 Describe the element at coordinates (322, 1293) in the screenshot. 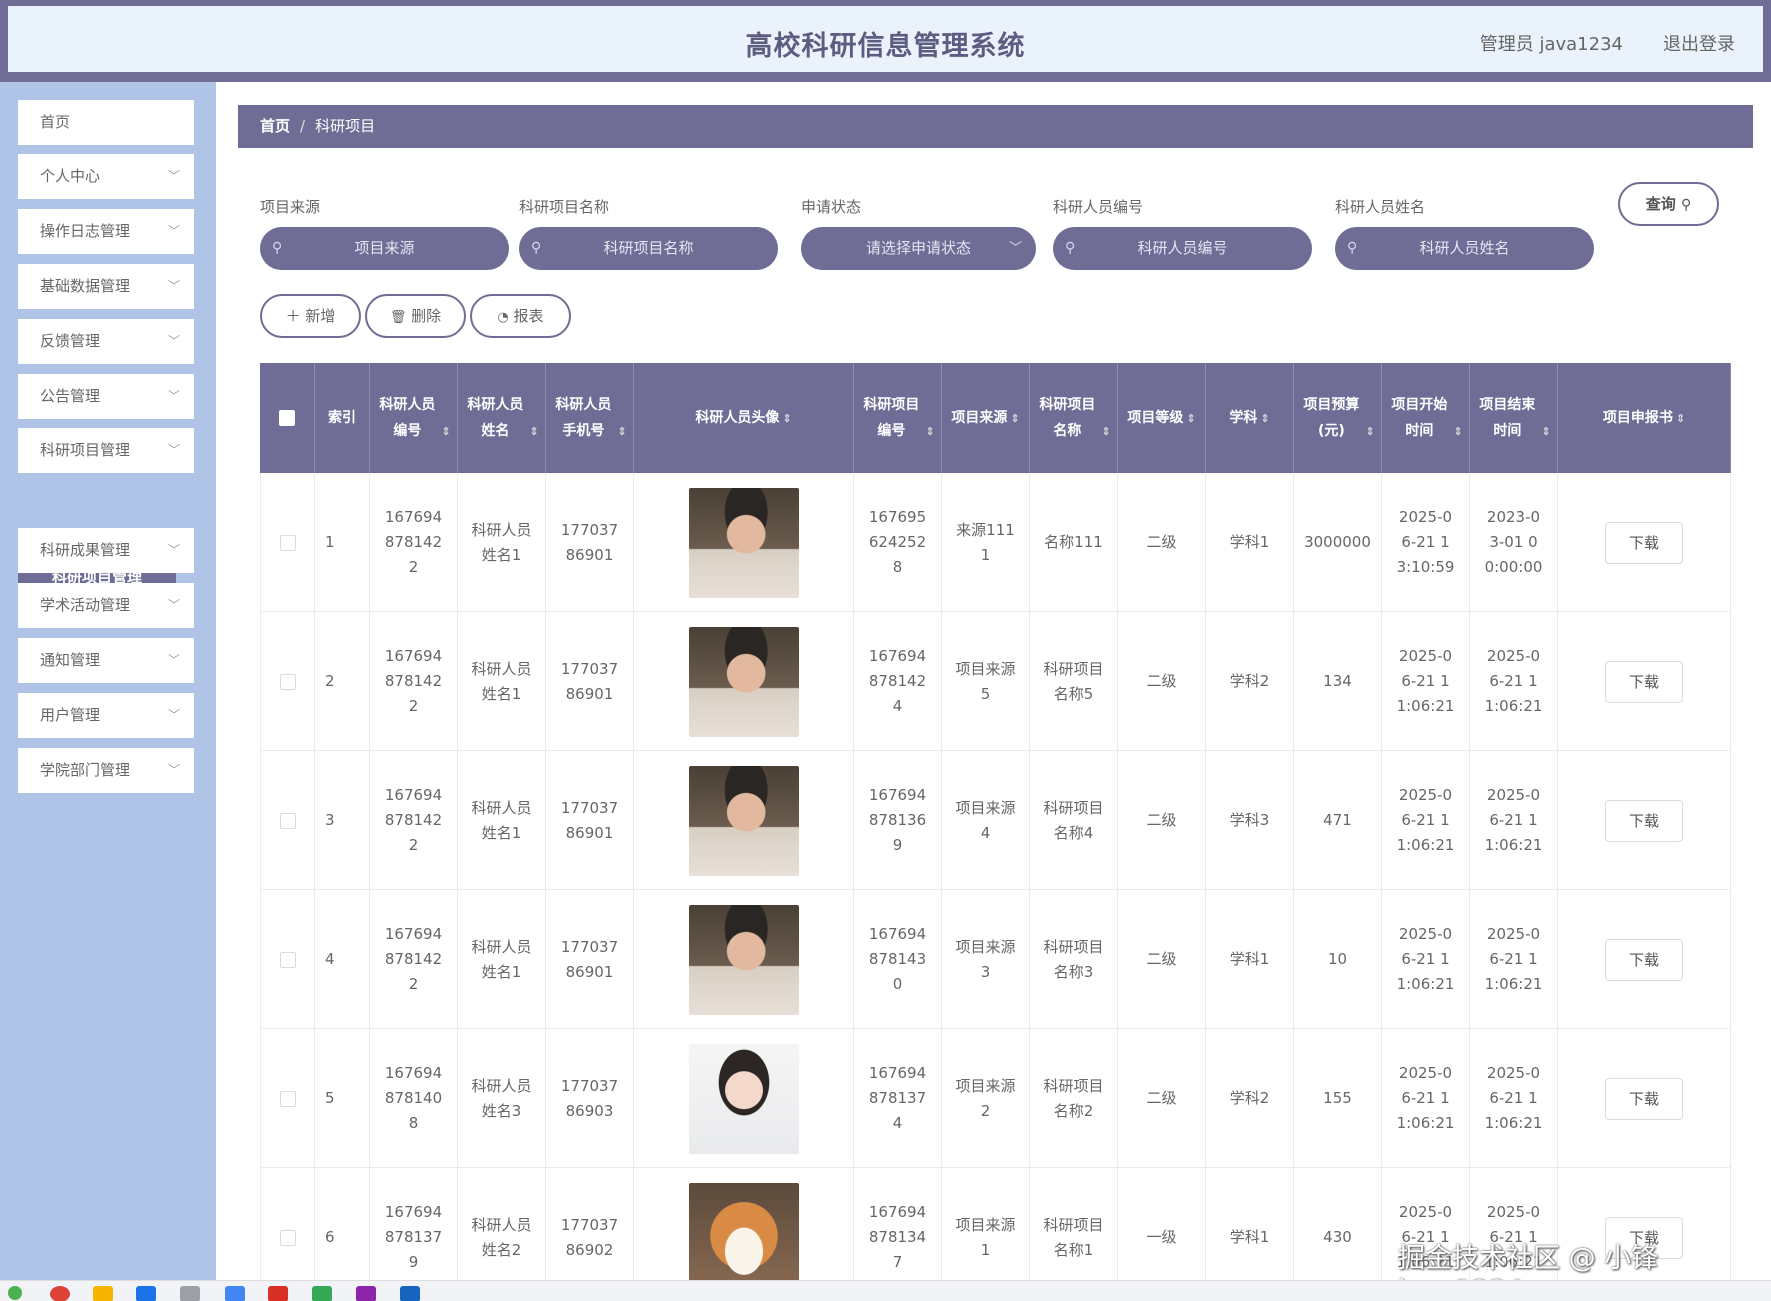

I see `app-icon-green` at that location.